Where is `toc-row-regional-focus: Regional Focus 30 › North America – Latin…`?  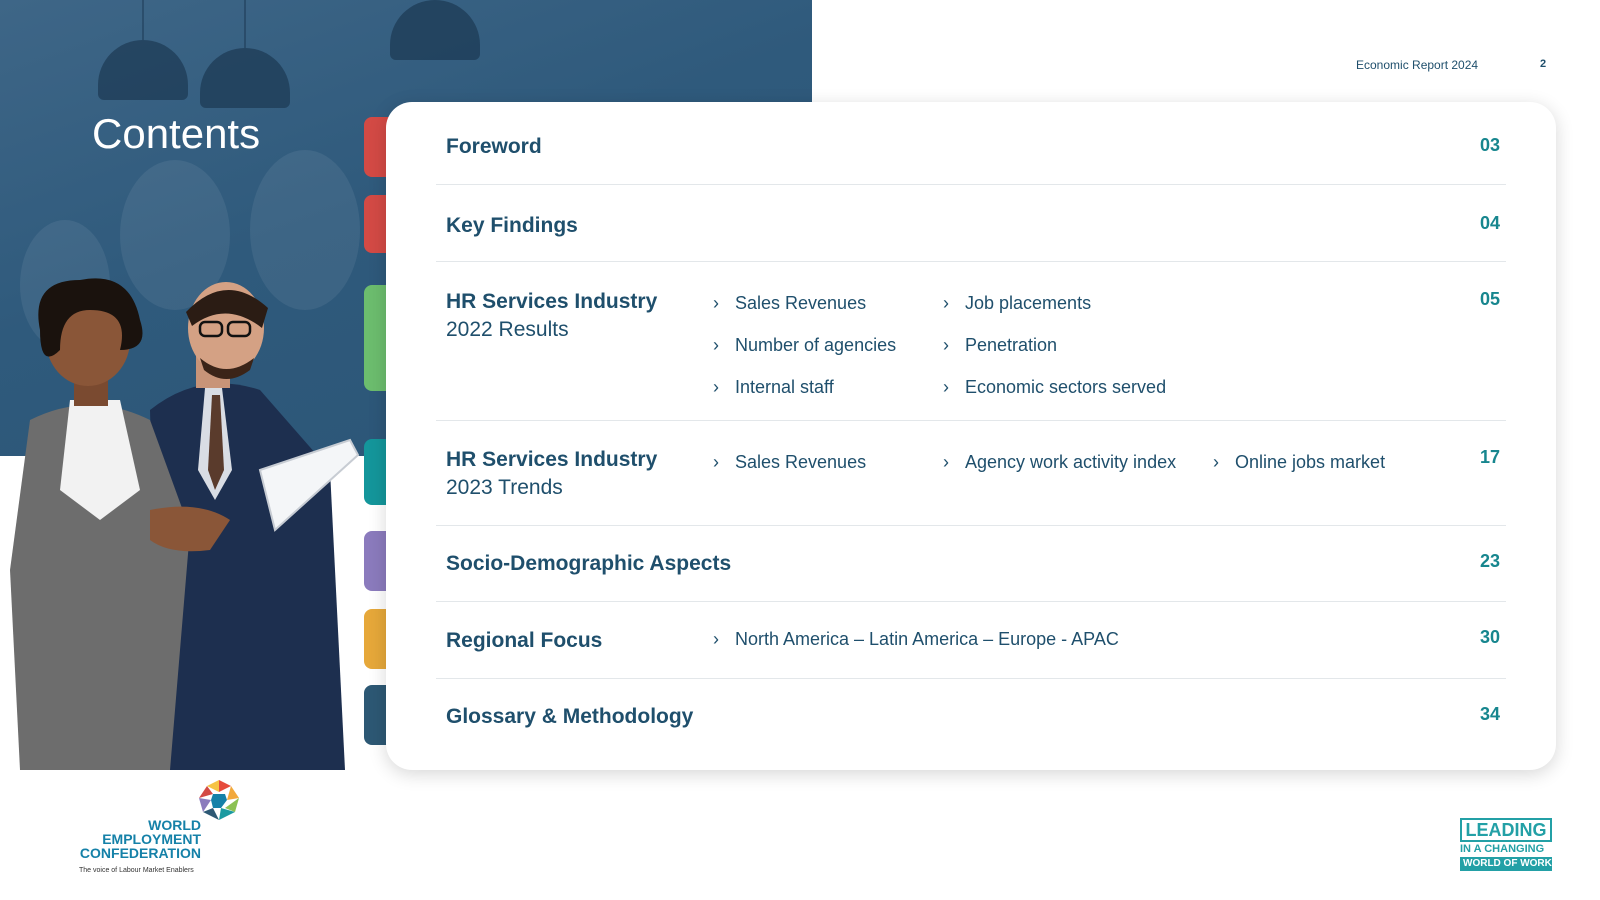 toc-row-regional-focus: Regional Focus 30 › North America – Latin… is located at coordinates (971, 640).